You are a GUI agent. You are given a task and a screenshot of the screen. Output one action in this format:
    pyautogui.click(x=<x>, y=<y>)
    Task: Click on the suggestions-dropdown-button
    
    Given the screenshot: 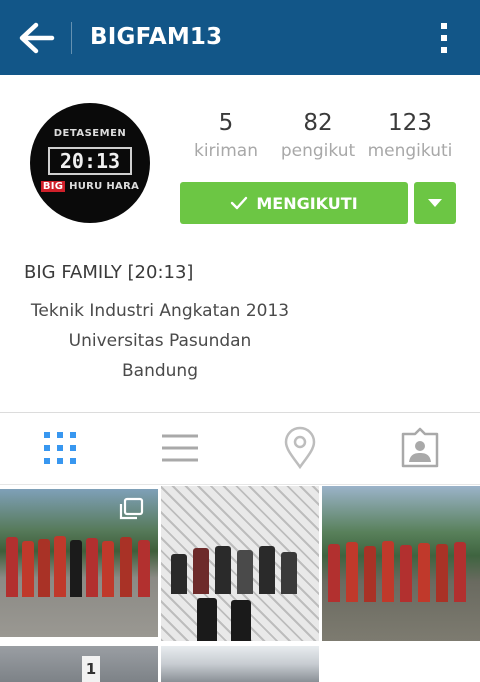 What is the action you would take?
    pyautogui.click(x=435, y=203)
    